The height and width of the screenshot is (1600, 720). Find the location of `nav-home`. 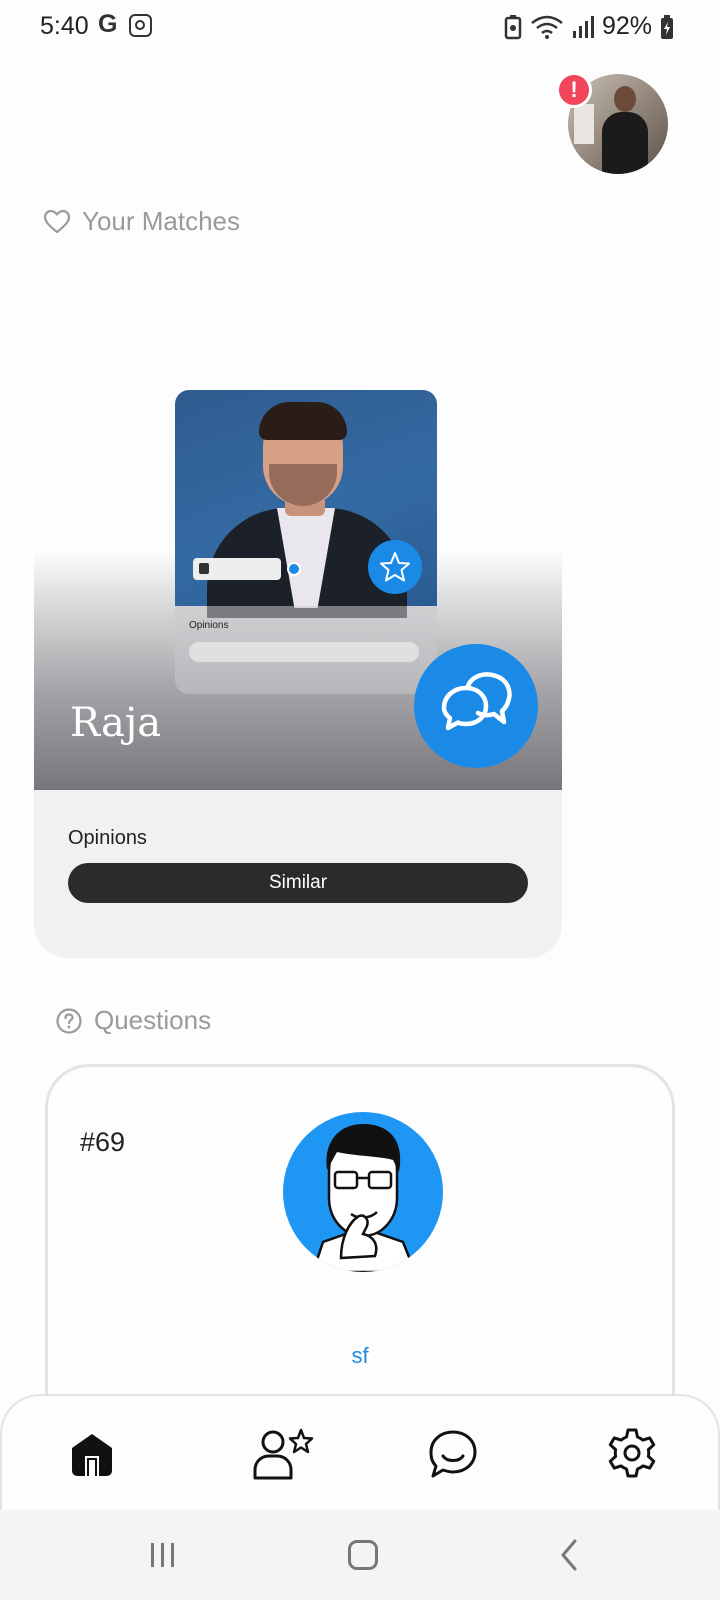

nav-home is located at coordinates (92, 1454).